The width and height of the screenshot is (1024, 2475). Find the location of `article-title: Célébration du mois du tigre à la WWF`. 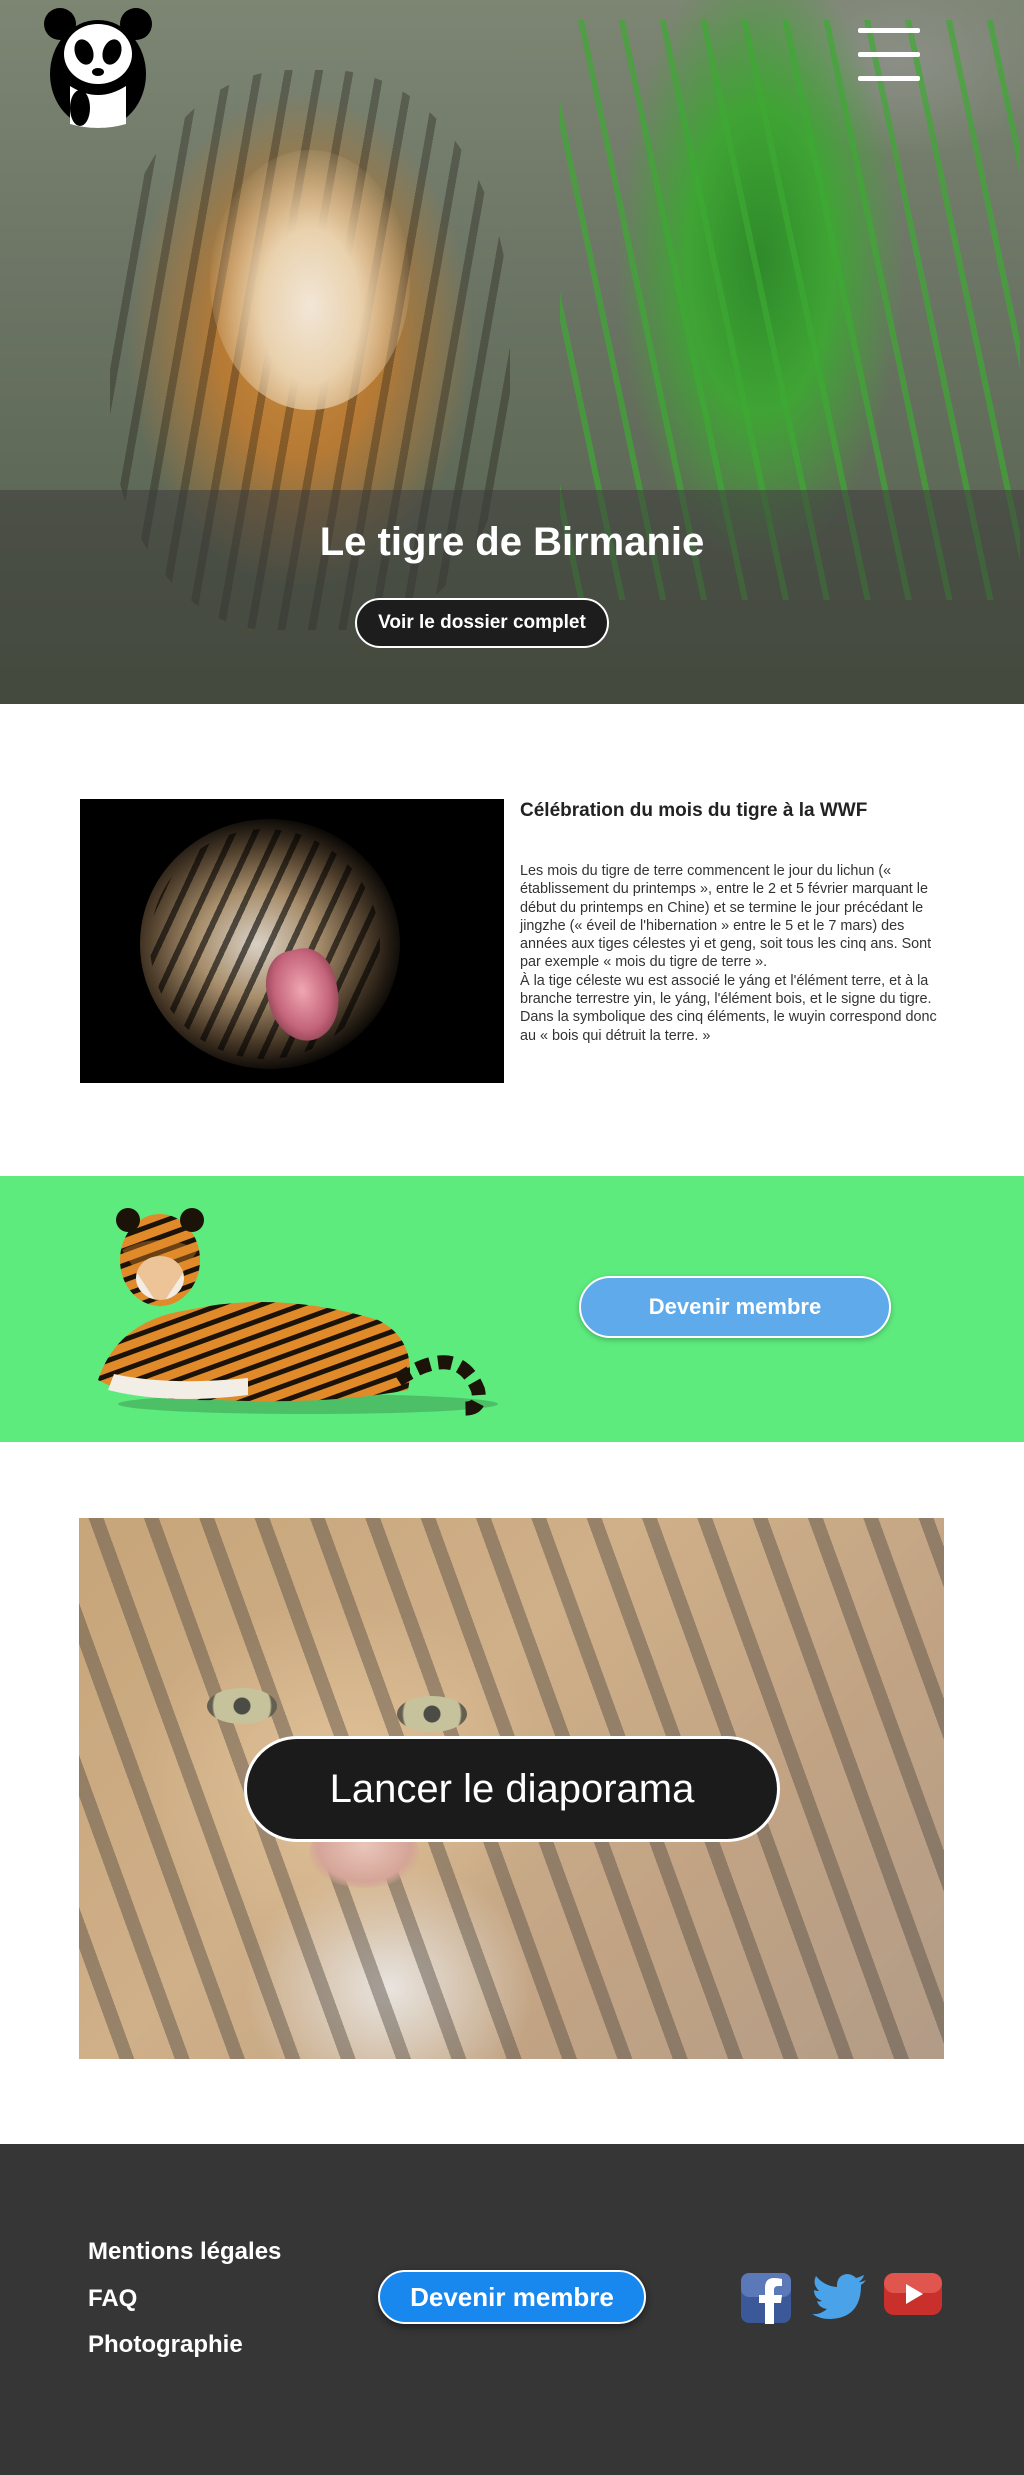

article-title: Célébration du mois du tigre à la WWF is located at coordinates (694, 810).